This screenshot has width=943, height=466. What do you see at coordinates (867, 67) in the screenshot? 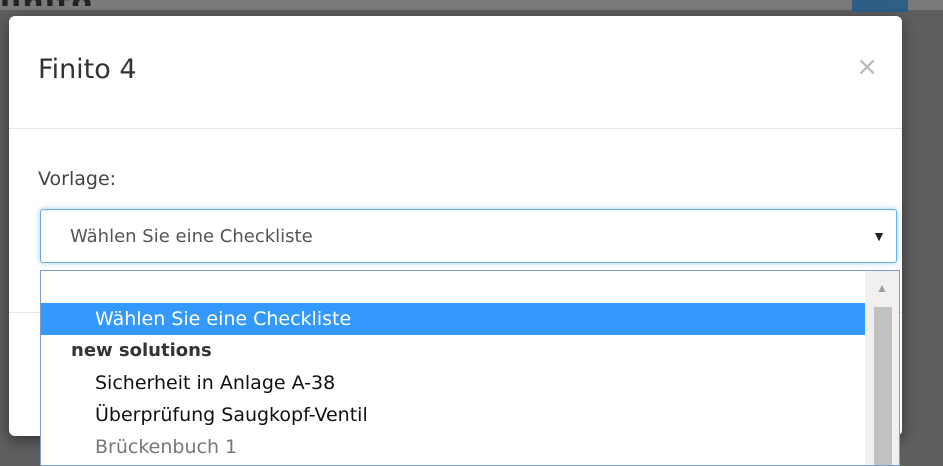
I see `close-icon: ×` at bounding box center [867, 67].